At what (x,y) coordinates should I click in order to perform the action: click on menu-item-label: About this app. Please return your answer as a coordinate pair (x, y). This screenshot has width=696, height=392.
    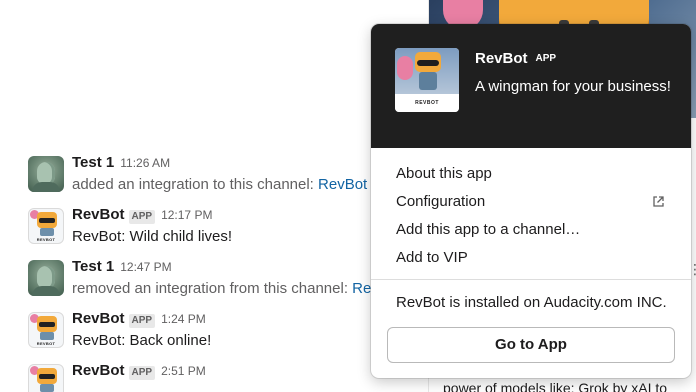
    Looking at the image, I should click on (444, 173).